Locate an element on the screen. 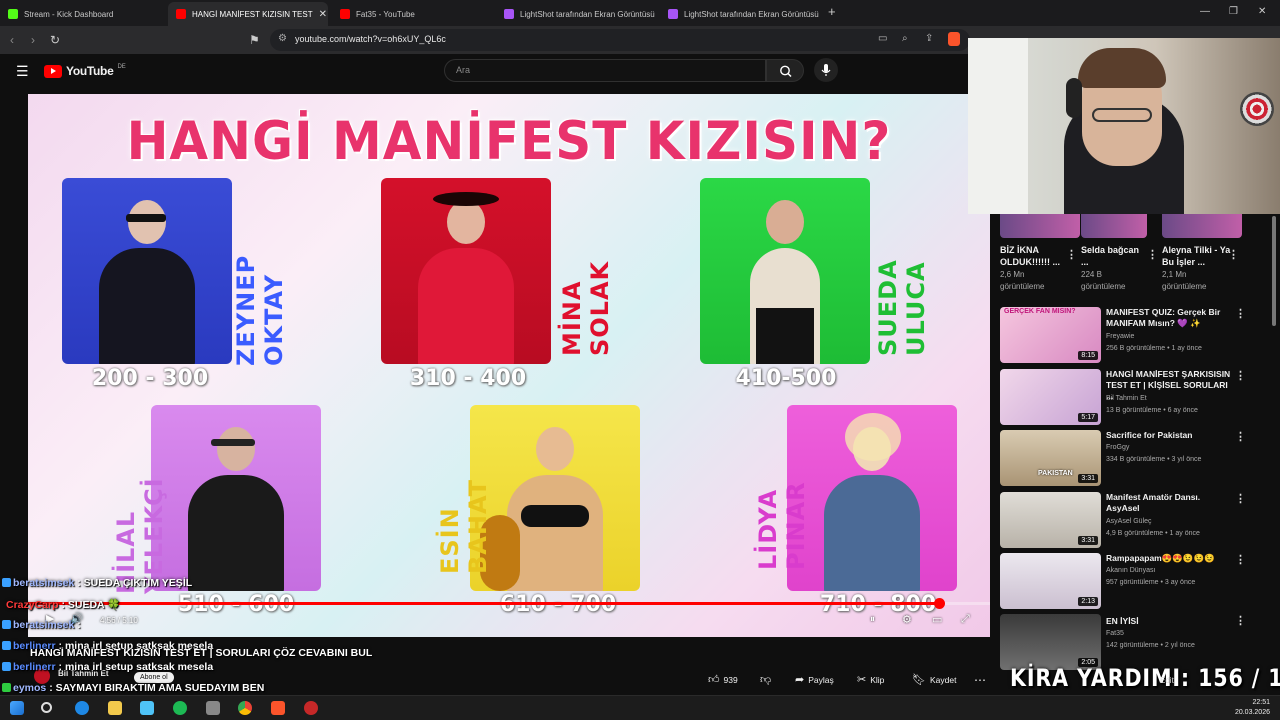 The width and height of the screenshot is (1280, 720). name-sueda-uluca: SUEDA ULUCA is located at coordinates (902, 307).